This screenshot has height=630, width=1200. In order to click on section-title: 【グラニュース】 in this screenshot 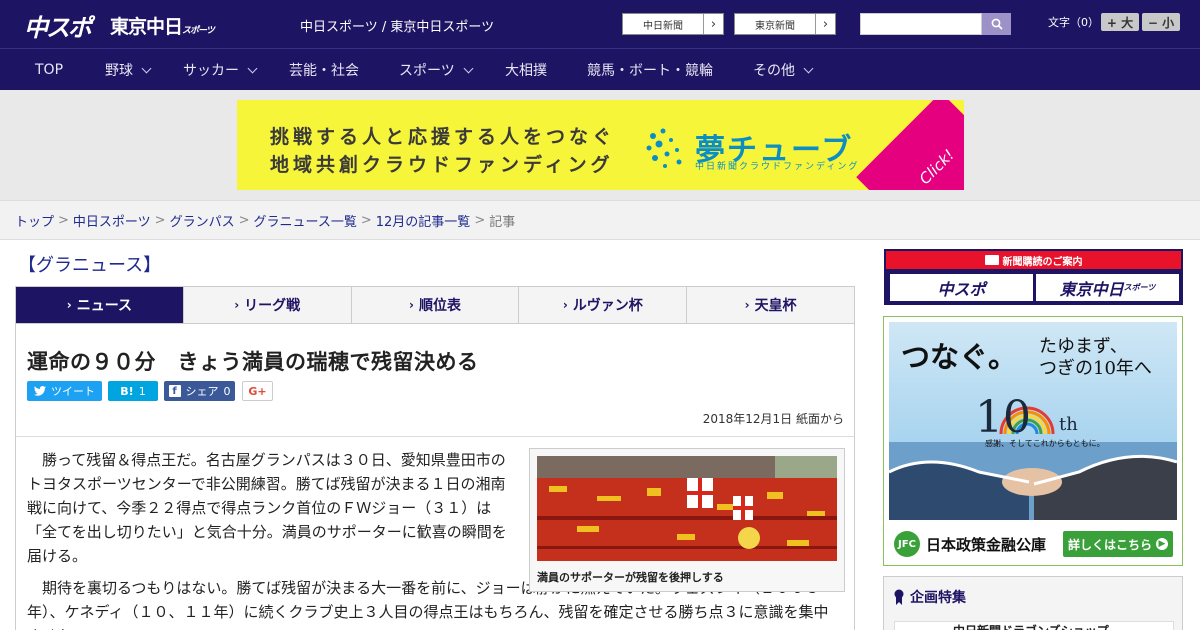, I will do `click(90, 265)`.